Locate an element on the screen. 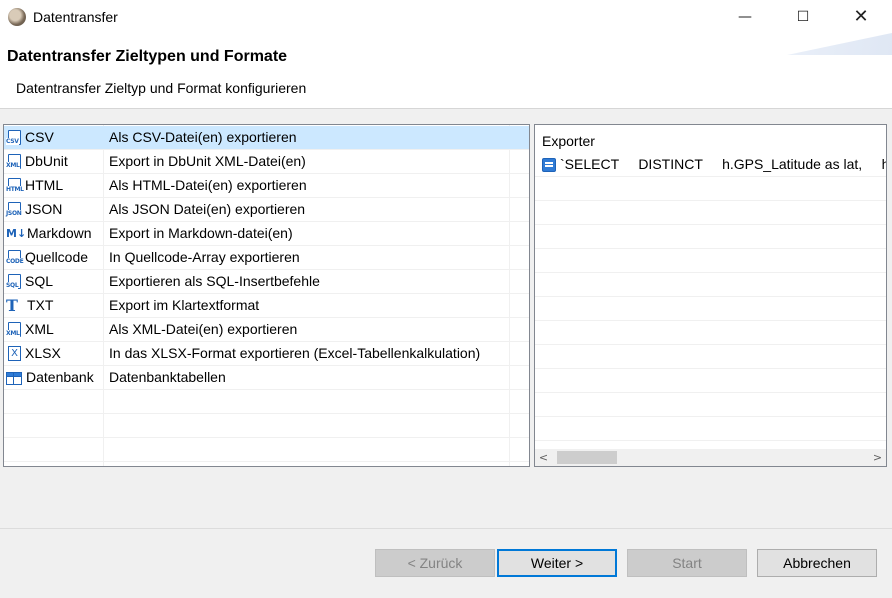  source-code-file-icon: CODE is located at coordinates (15, 257).